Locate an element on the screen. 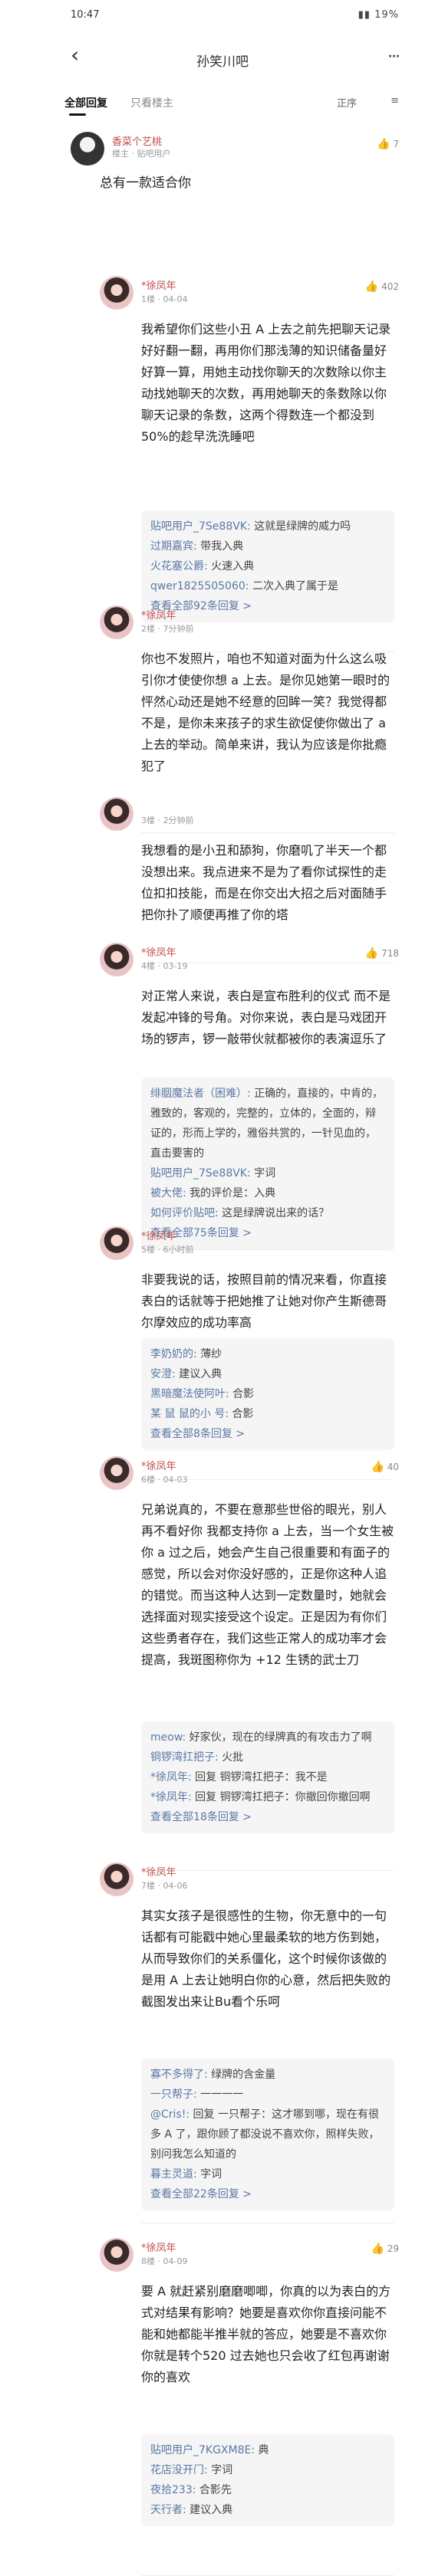  sub-reply-item: 如何评价贴吧: 这是绿牌说出来的话？ is located at coordinates (267, 1213).